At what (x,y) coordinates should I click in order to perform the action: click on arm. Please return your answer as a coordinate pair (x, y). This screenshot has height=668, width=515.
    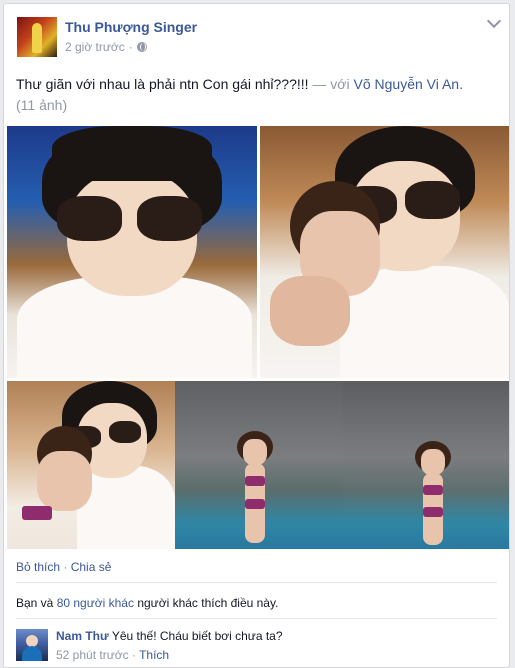
    Looking at the image, I should click on (310, 311).